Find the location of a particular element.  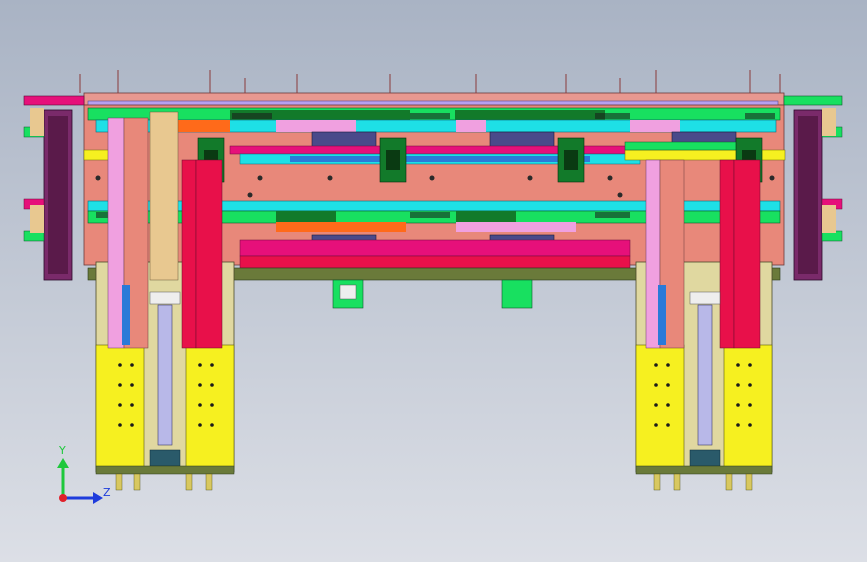

left-top-rail is located at coordinates (54, 100).